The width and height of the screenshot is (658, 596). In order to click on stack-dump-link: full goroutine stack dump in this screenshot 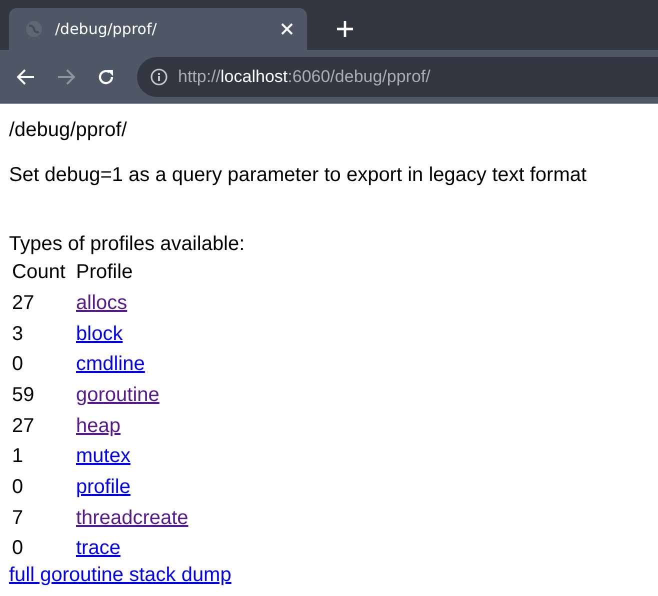, I will do `click(120, 575)`.